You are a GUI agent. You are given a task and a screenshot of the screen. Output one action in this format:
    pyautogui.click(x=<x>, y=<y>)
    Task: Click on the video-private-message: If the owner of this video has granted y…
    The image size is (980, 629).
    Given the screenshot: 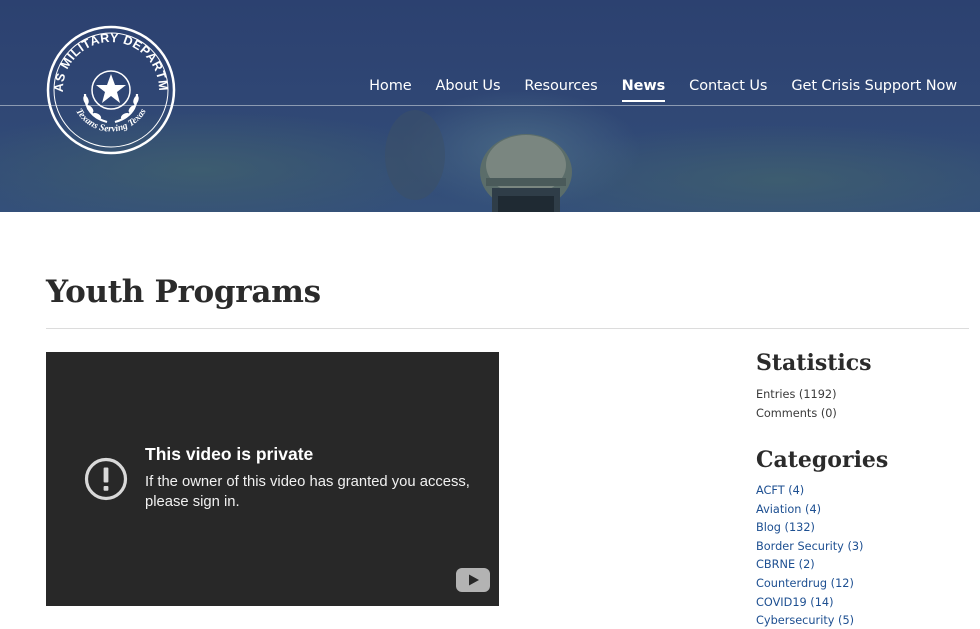 What is the action you would take?
    pyautogui.click(x=307, y=492)
    